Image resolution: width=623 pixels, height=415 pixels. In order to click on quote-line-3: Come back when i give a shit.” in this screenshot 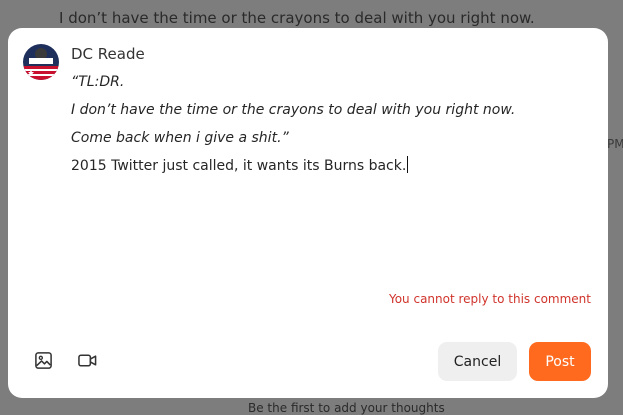, I will do `click(180, 138)`.